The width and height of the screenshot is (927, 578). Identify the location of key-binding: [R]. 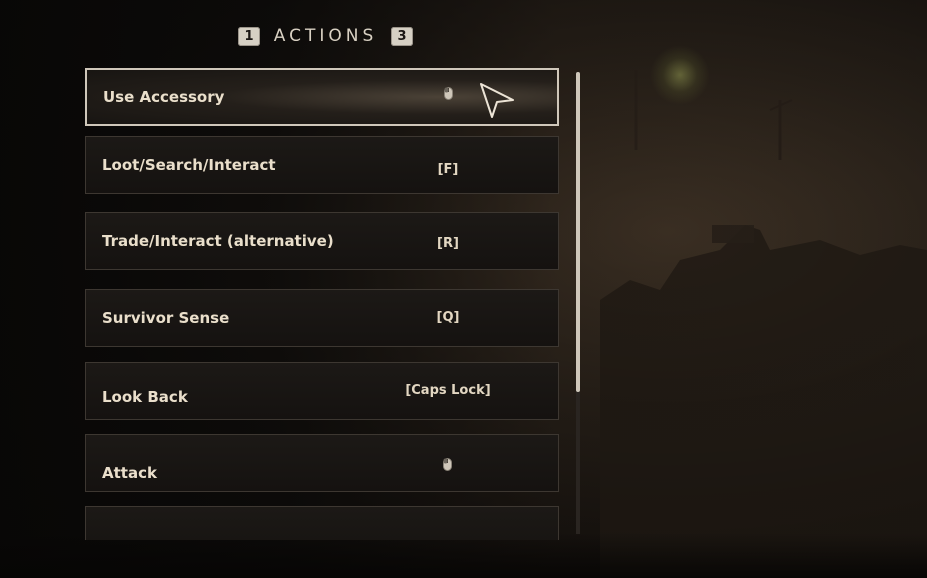
(448, 243).